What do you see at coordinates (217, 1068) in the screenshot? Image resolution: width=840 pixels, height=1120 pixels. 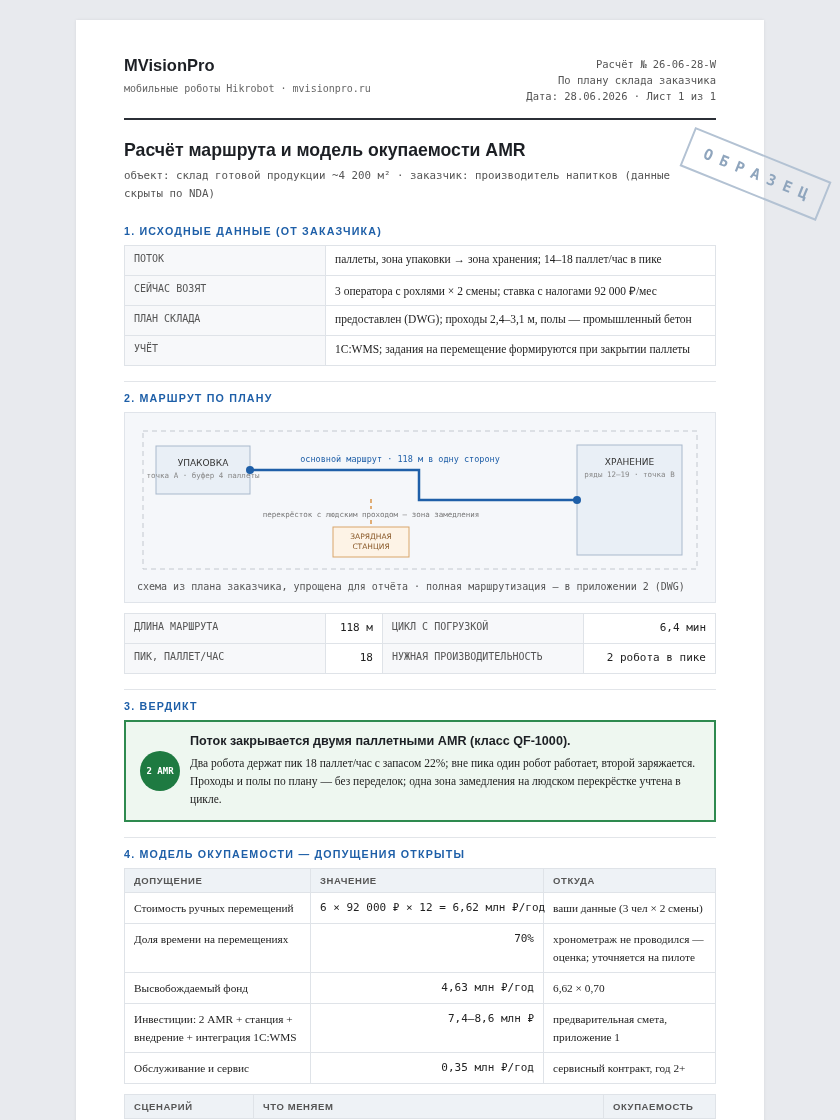 I see `table-cell: Обслуживание и сервис` at bounding box center [217, 1068].